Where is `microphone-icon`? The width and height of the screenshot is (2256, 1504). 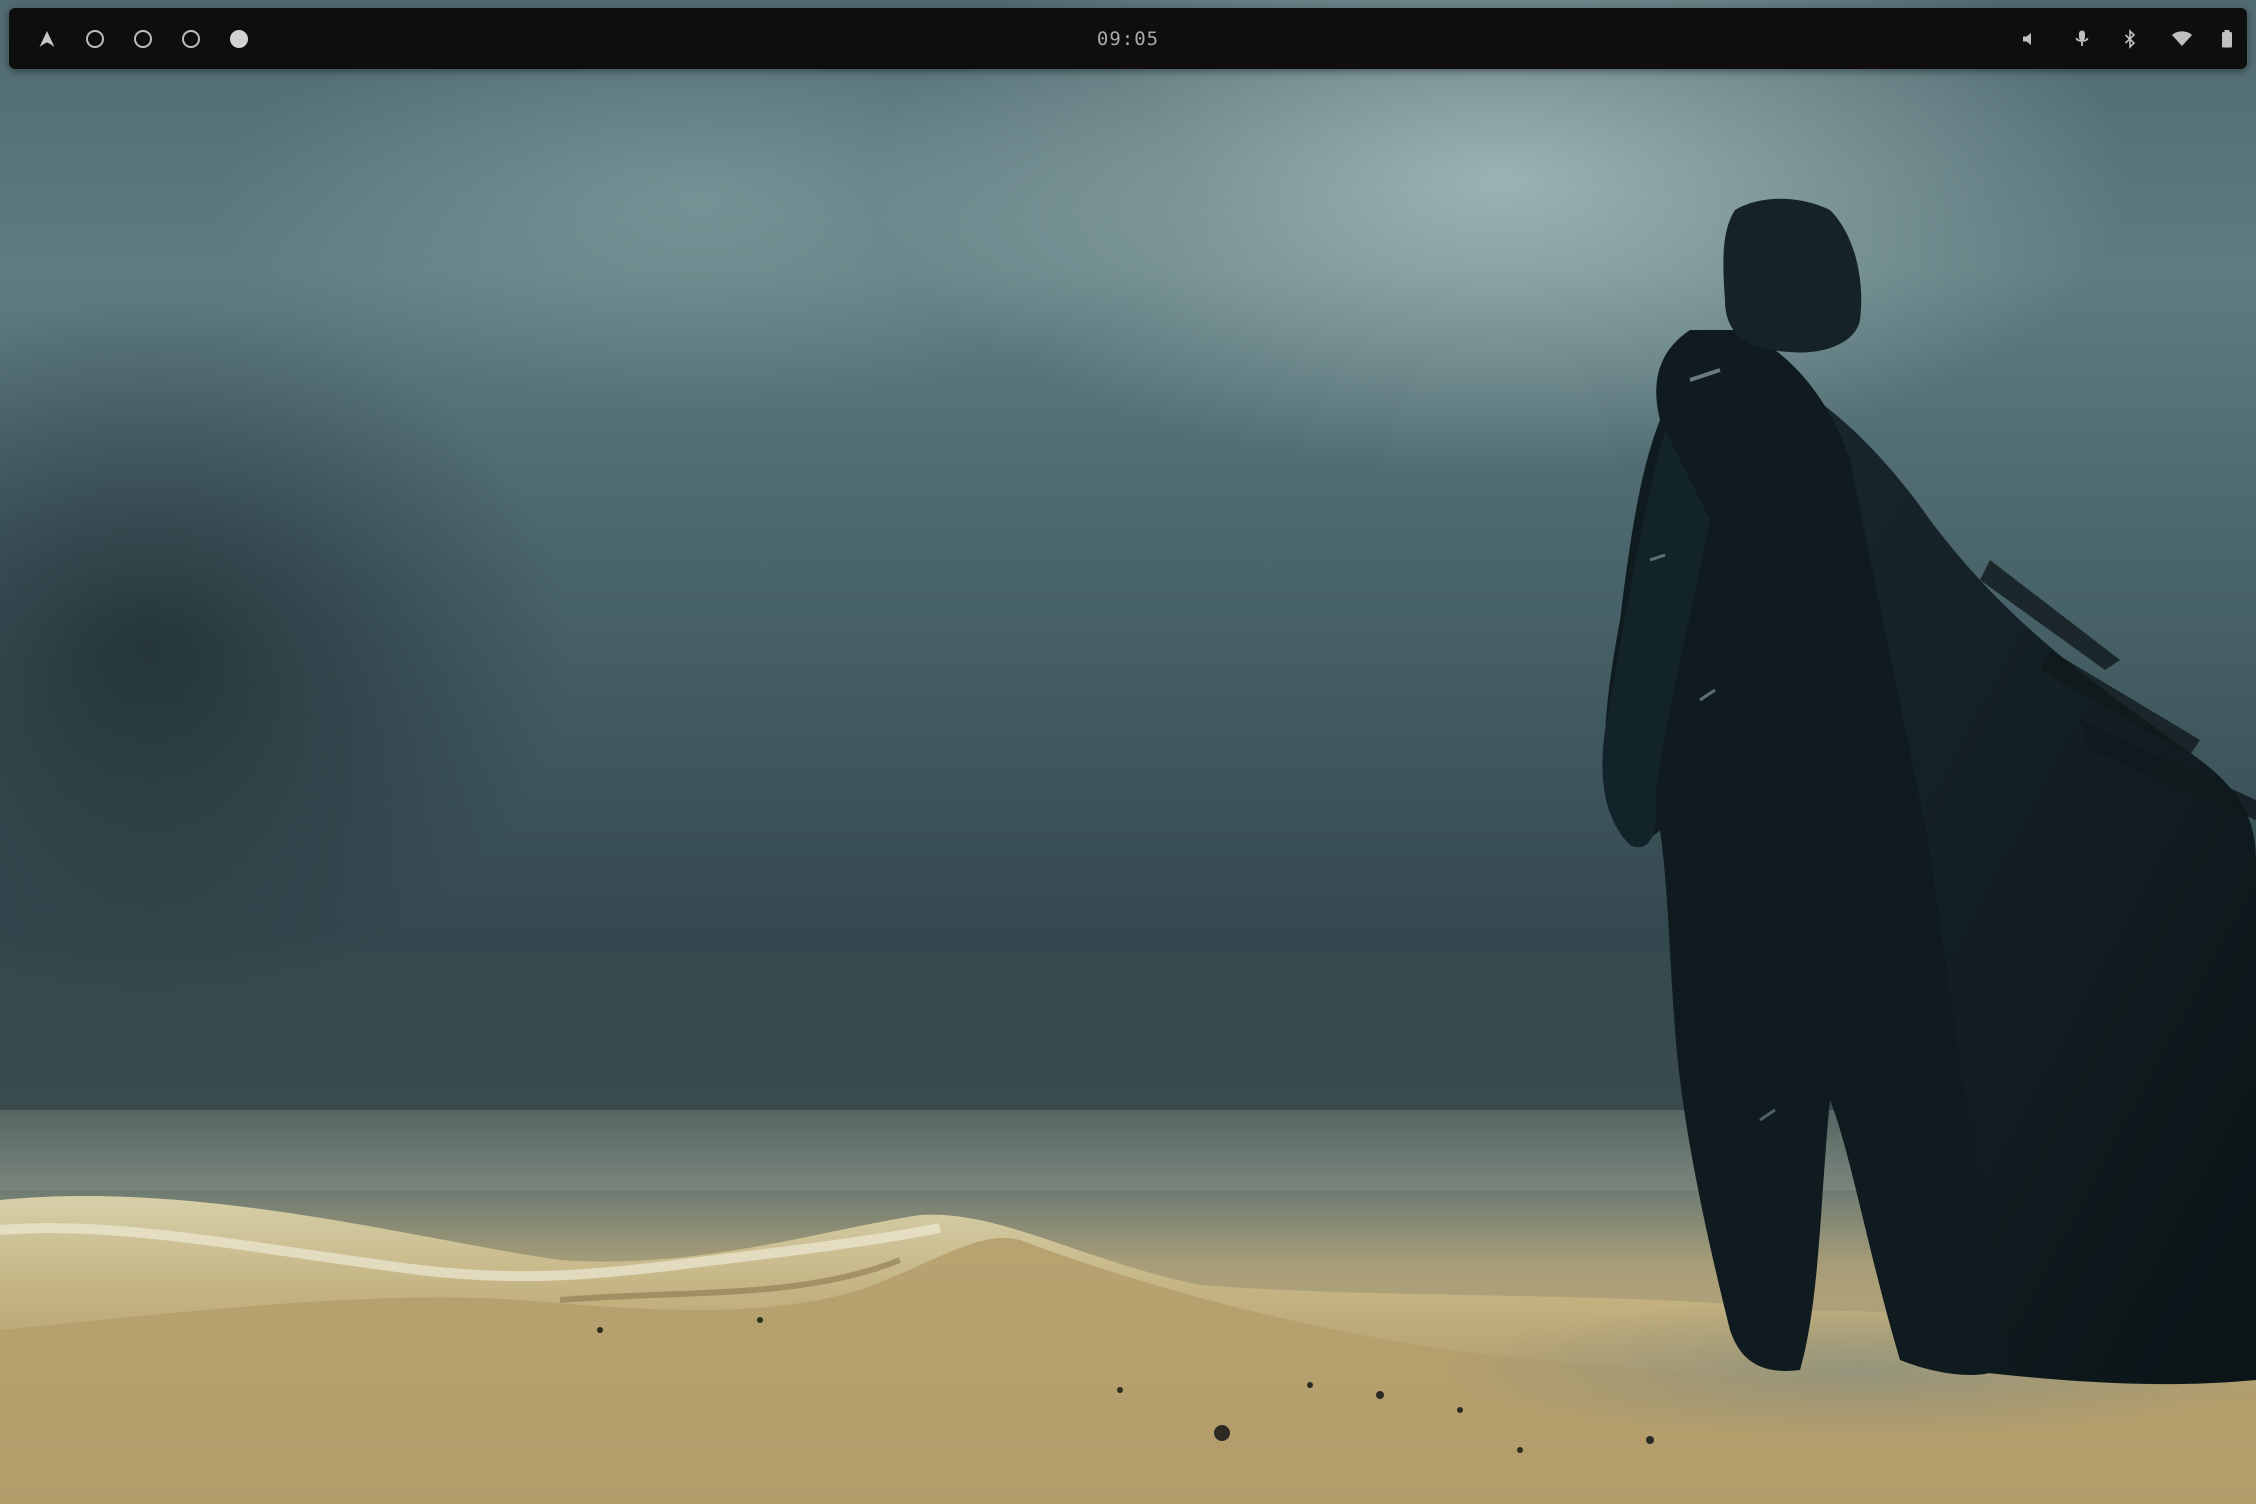 microphone-icon is located at coordinates (2082, 38).